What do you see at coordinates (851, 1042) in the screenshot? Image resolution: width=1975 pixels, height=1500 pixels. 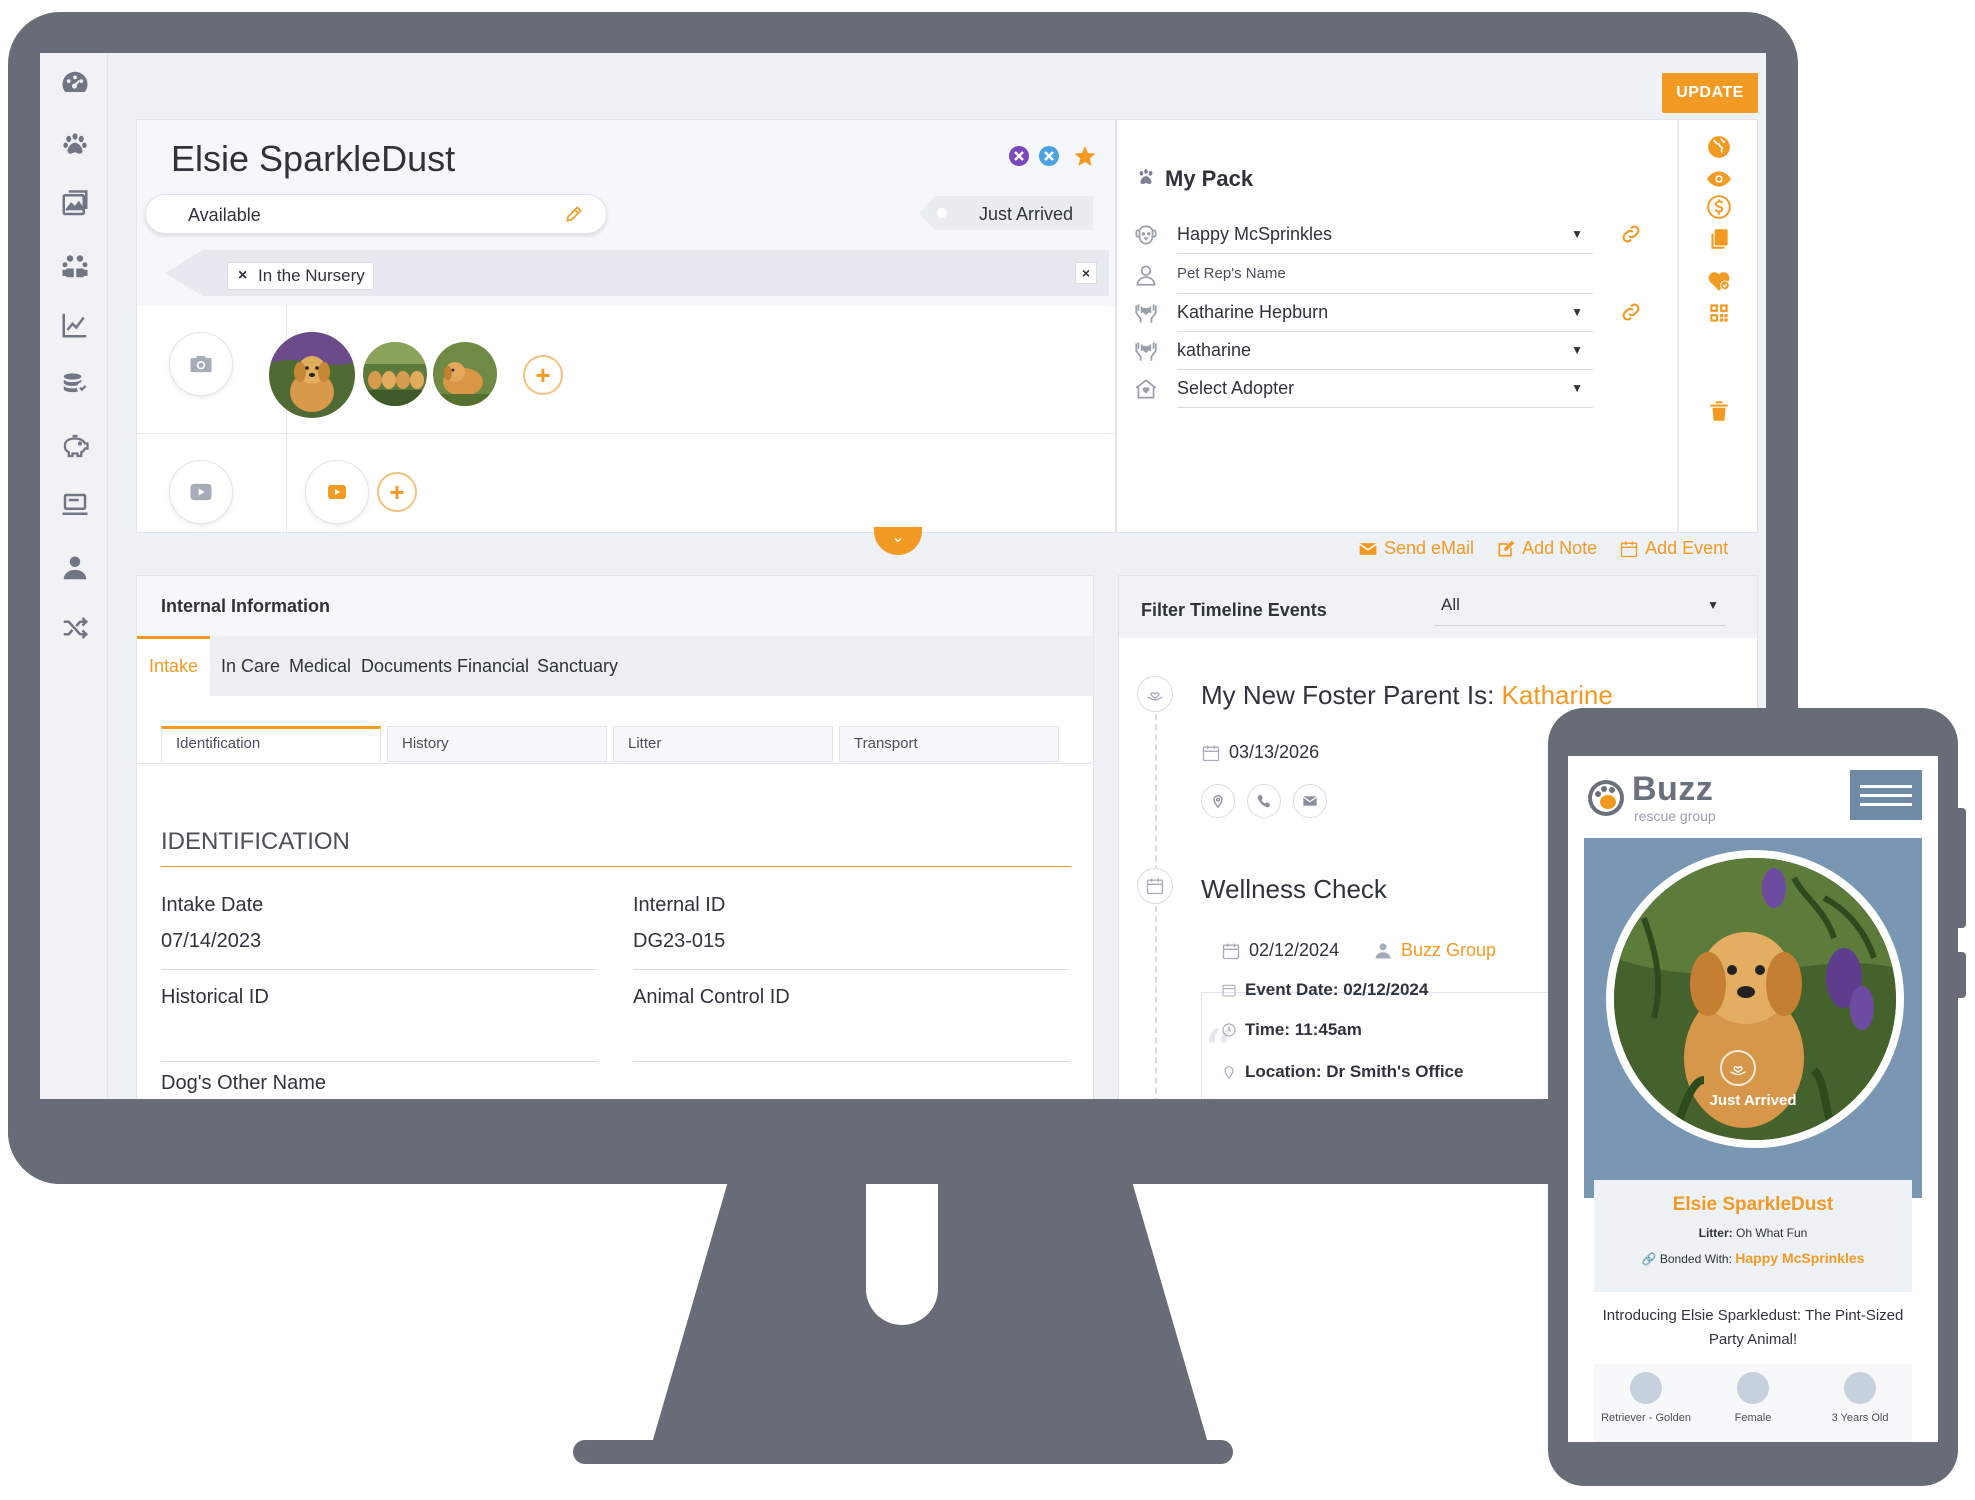 I see `animal-control-id-field` at bounding box center [851, 1042].